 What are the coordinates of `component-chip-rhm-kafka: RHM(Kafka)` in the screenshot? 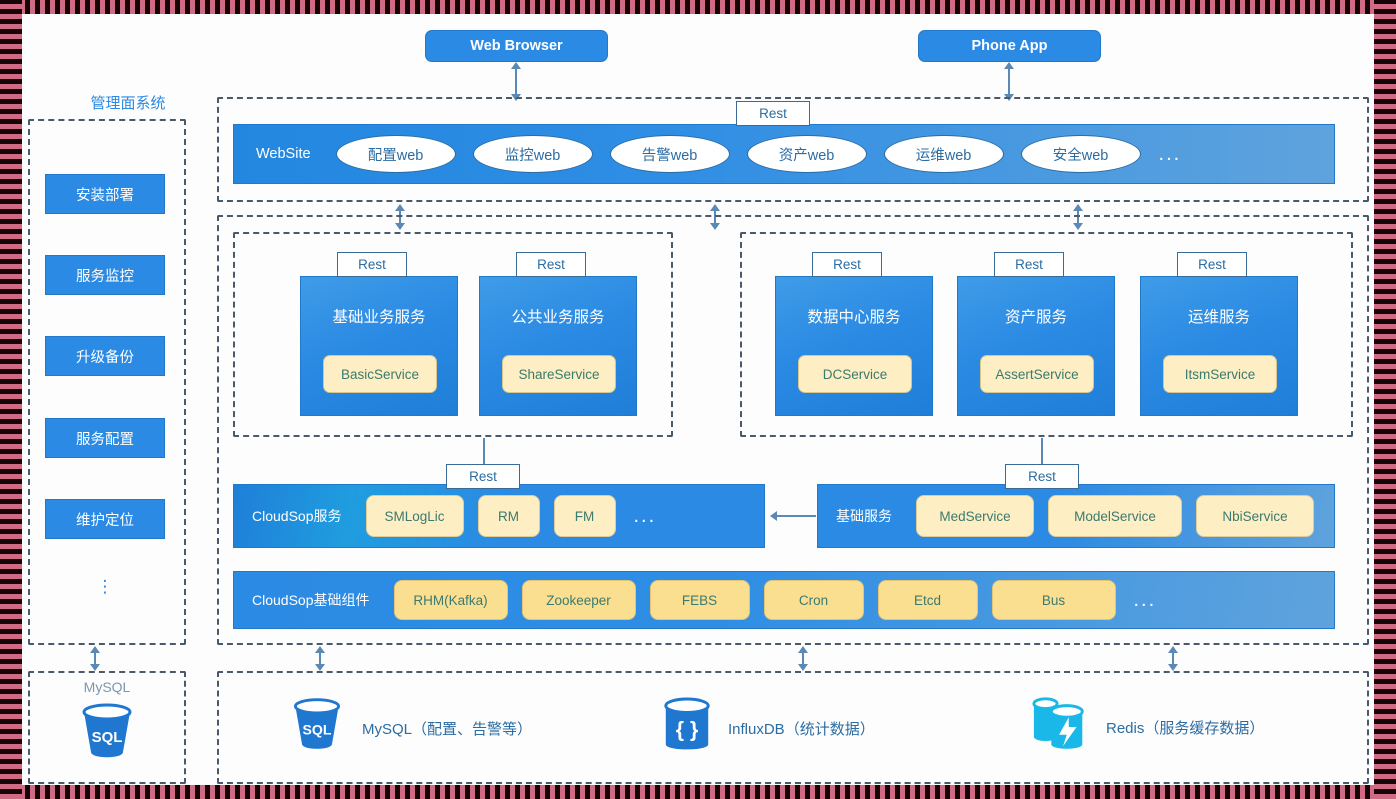 It's located at (450, 600).